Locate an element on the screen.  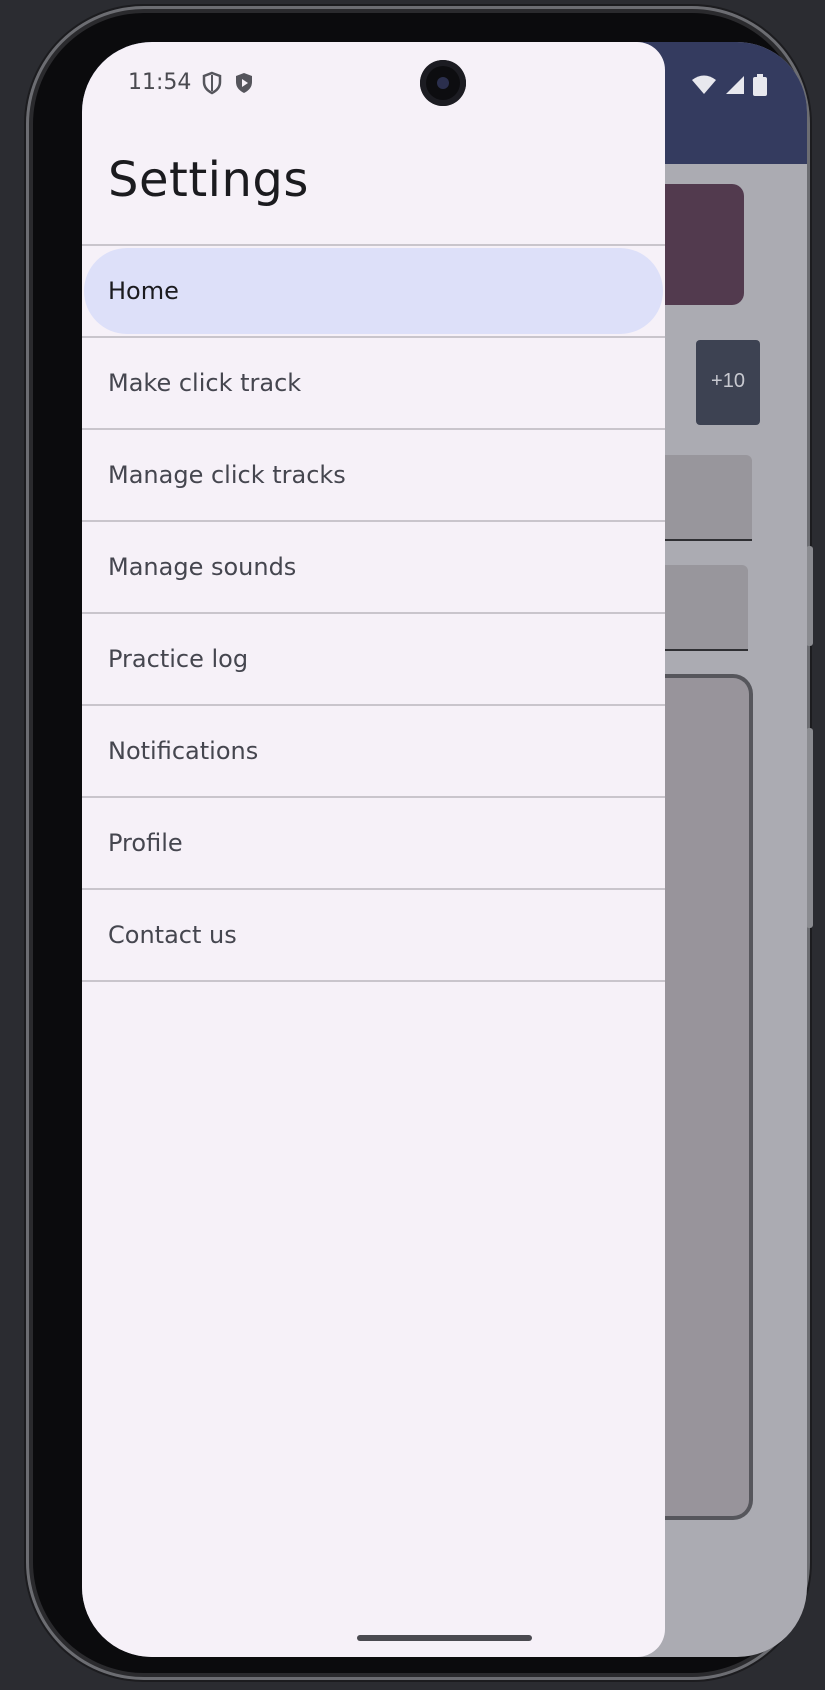
menu-item-label: Make click track is located at coordinates (205, 383).